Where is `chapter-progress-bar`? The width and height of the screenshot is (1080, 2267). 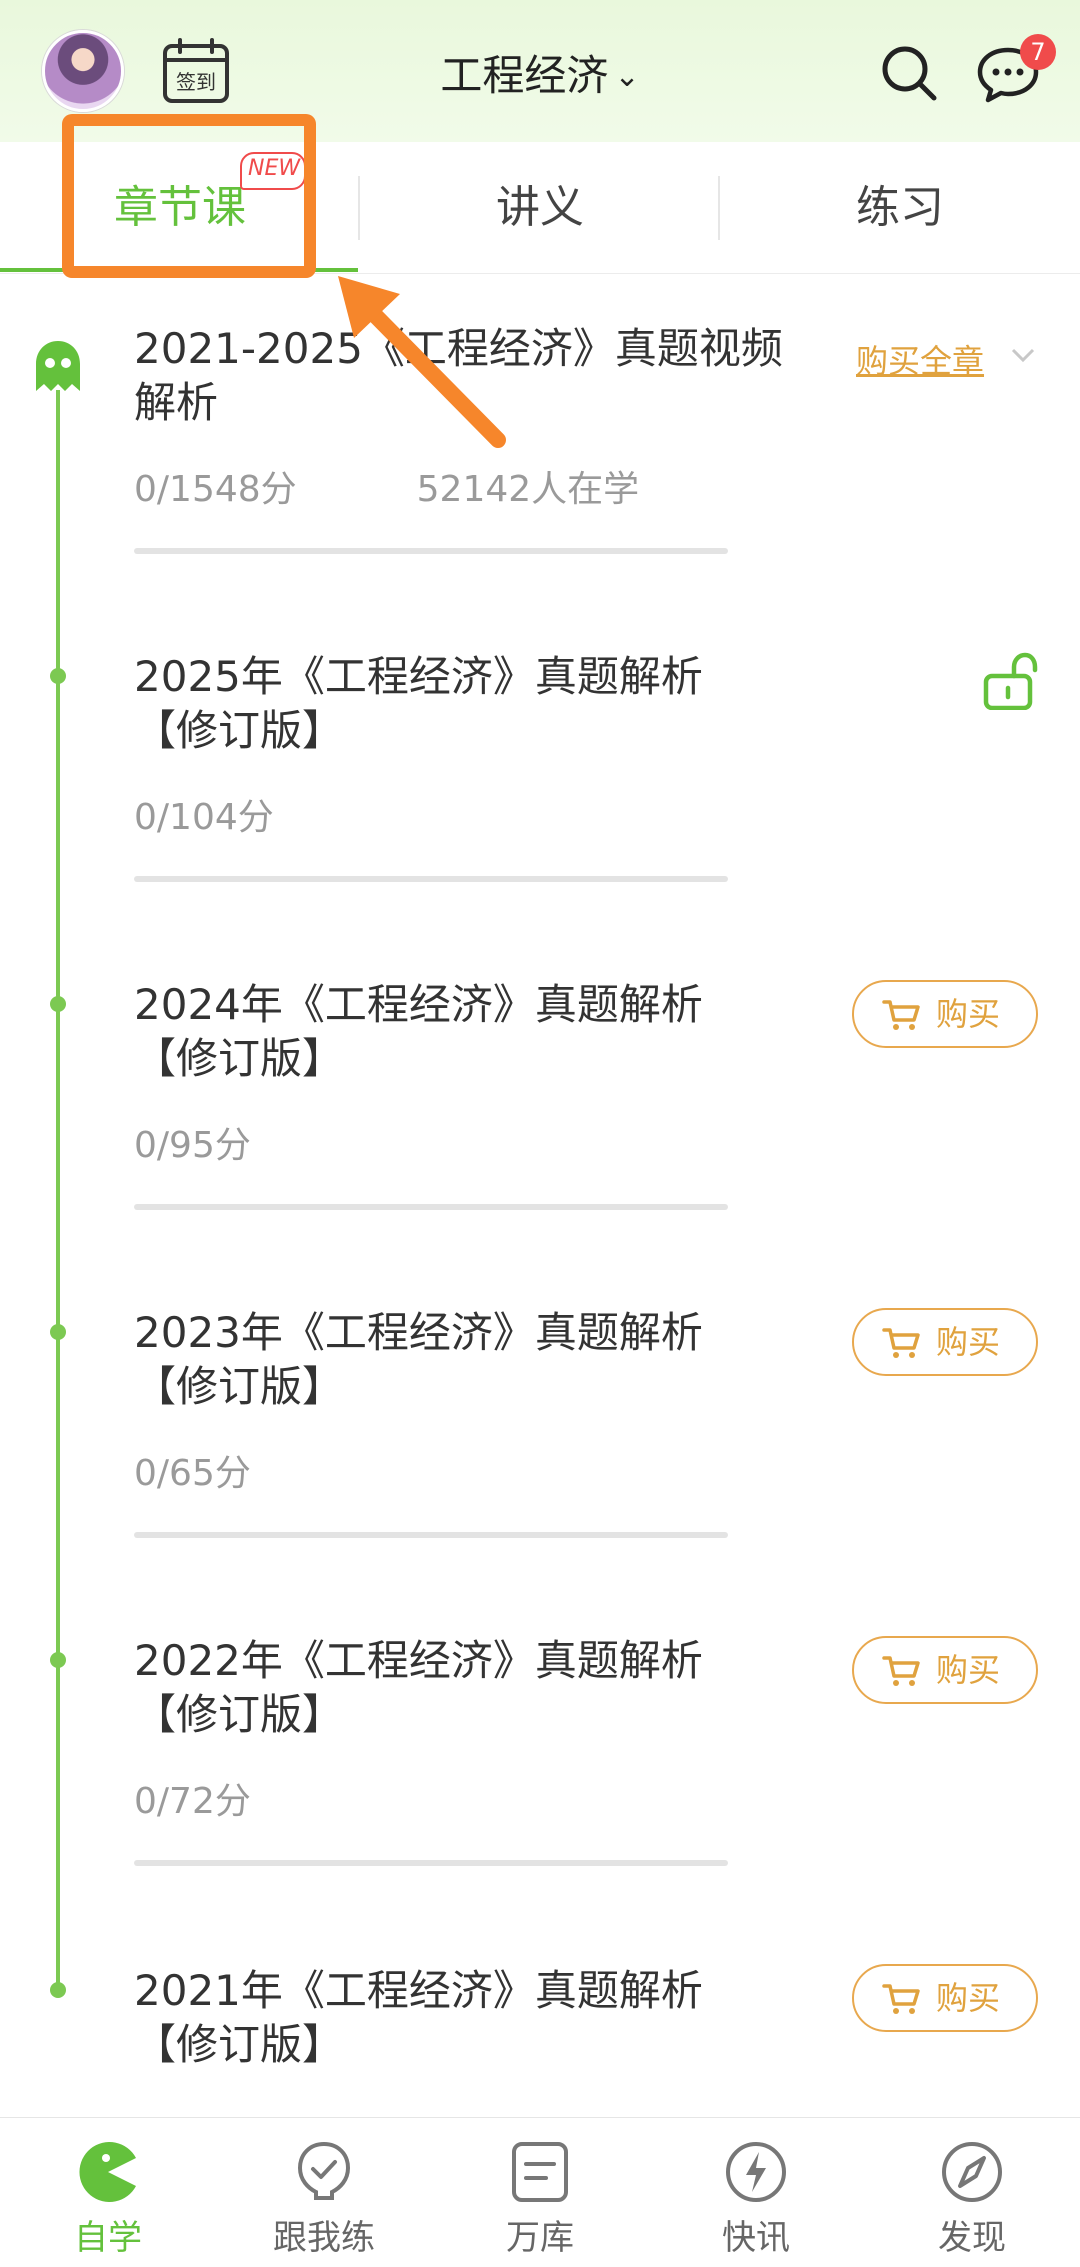 chapter-progress-bar is located at coordinates (431, 551).